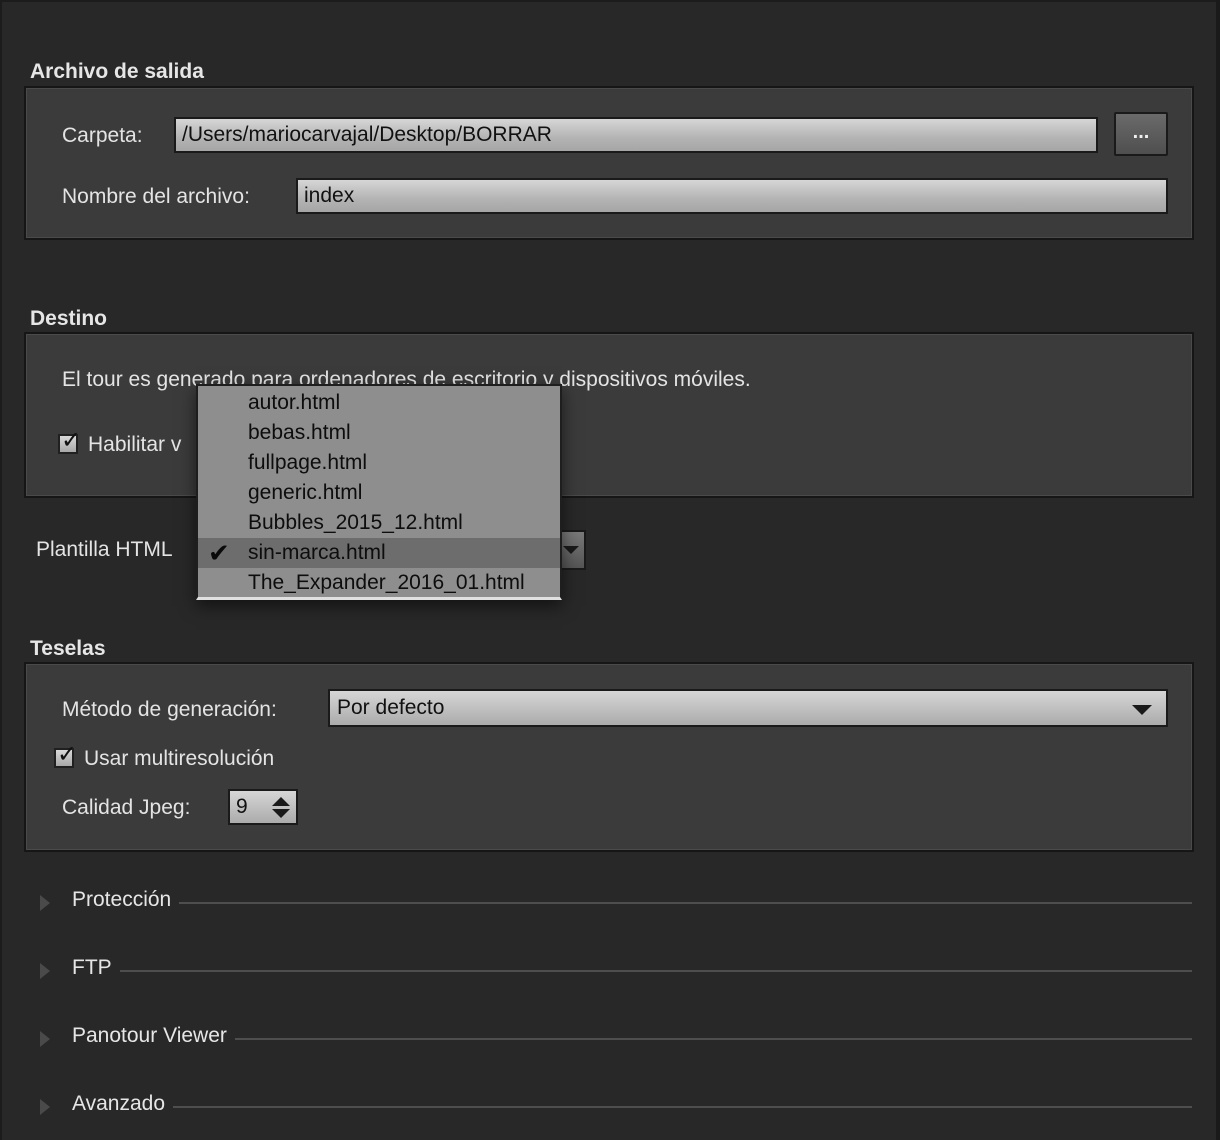 This screenshot has width=1220, height=1140. What do you see at coordinates (308, 462) in the screenshot?
I see `menu-item-label: fullpage.html` at bounding box center [308, 462].